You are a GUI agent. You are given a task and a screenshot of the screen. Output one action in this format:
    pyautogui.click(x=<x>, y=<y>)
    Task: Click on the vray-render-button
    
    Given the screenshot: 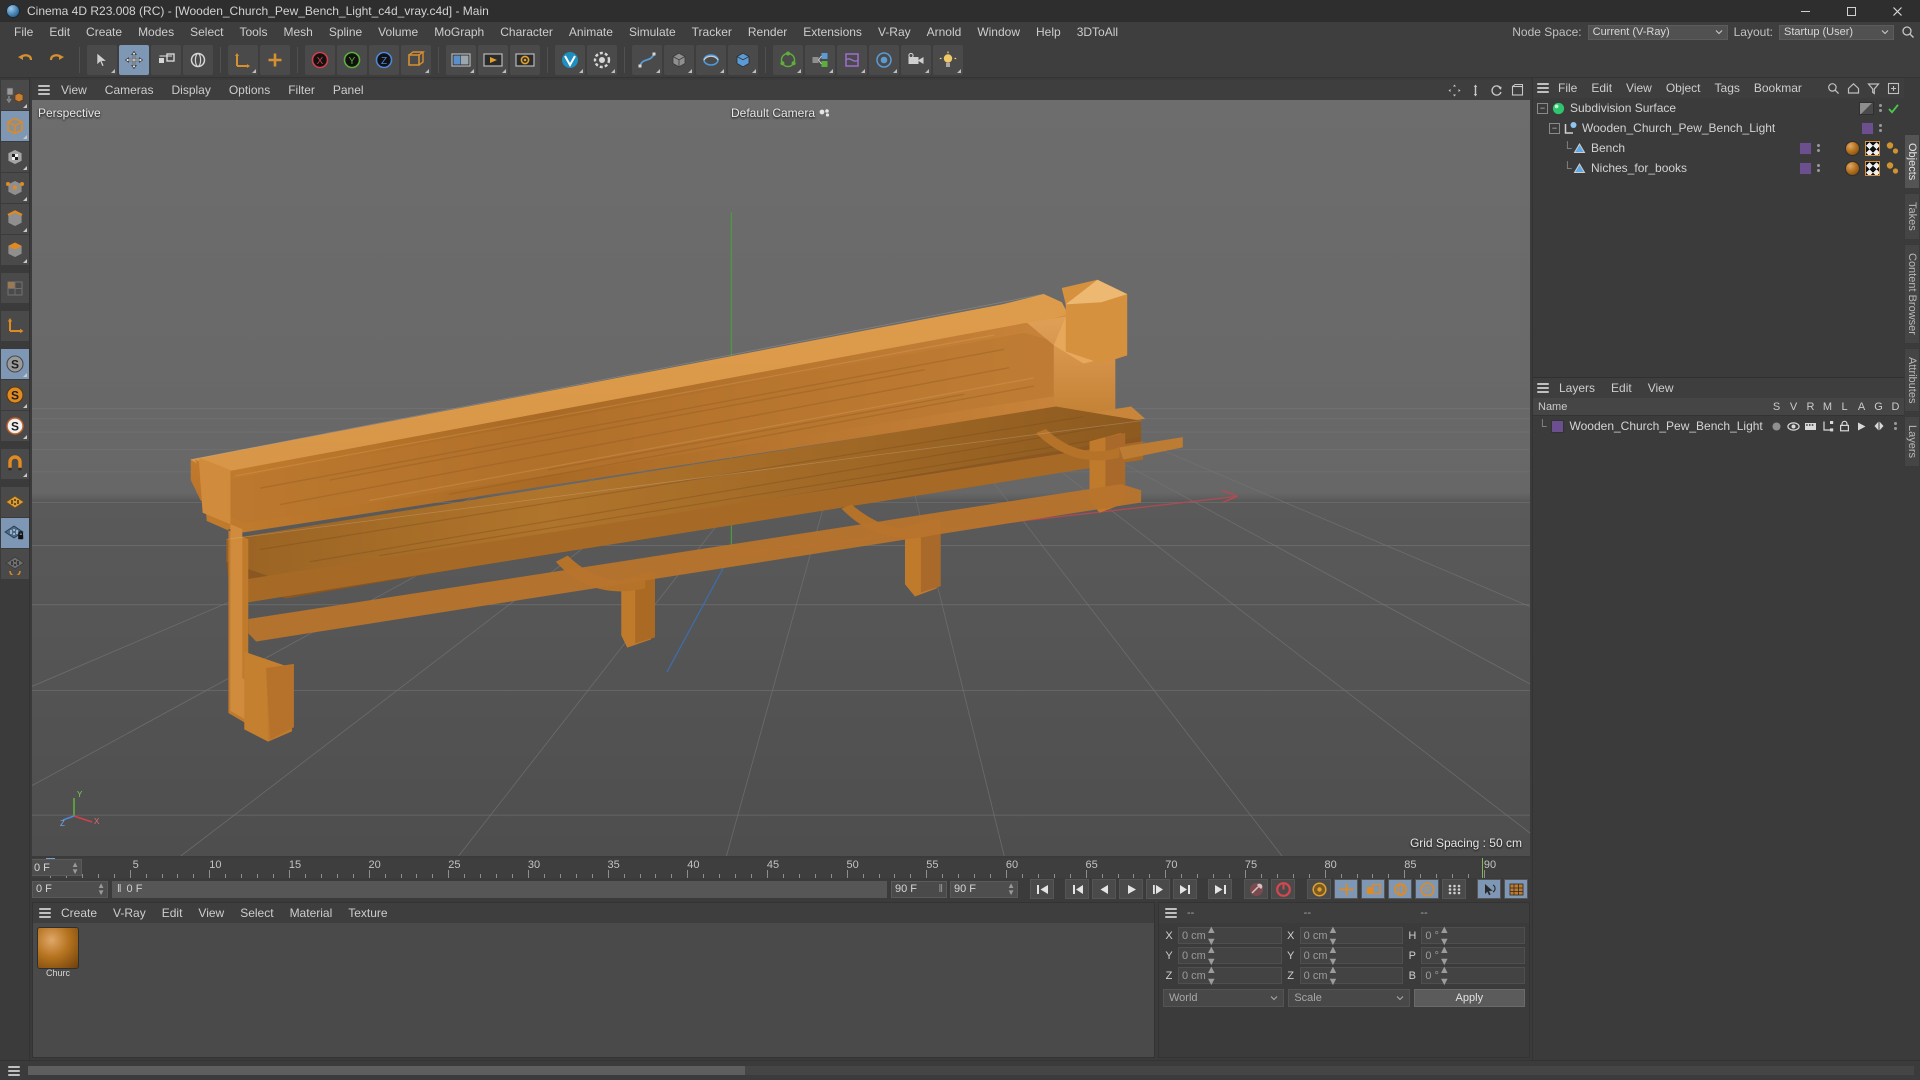 What is the action you would take?
    pyautogui.click(x=570, y=59)
    